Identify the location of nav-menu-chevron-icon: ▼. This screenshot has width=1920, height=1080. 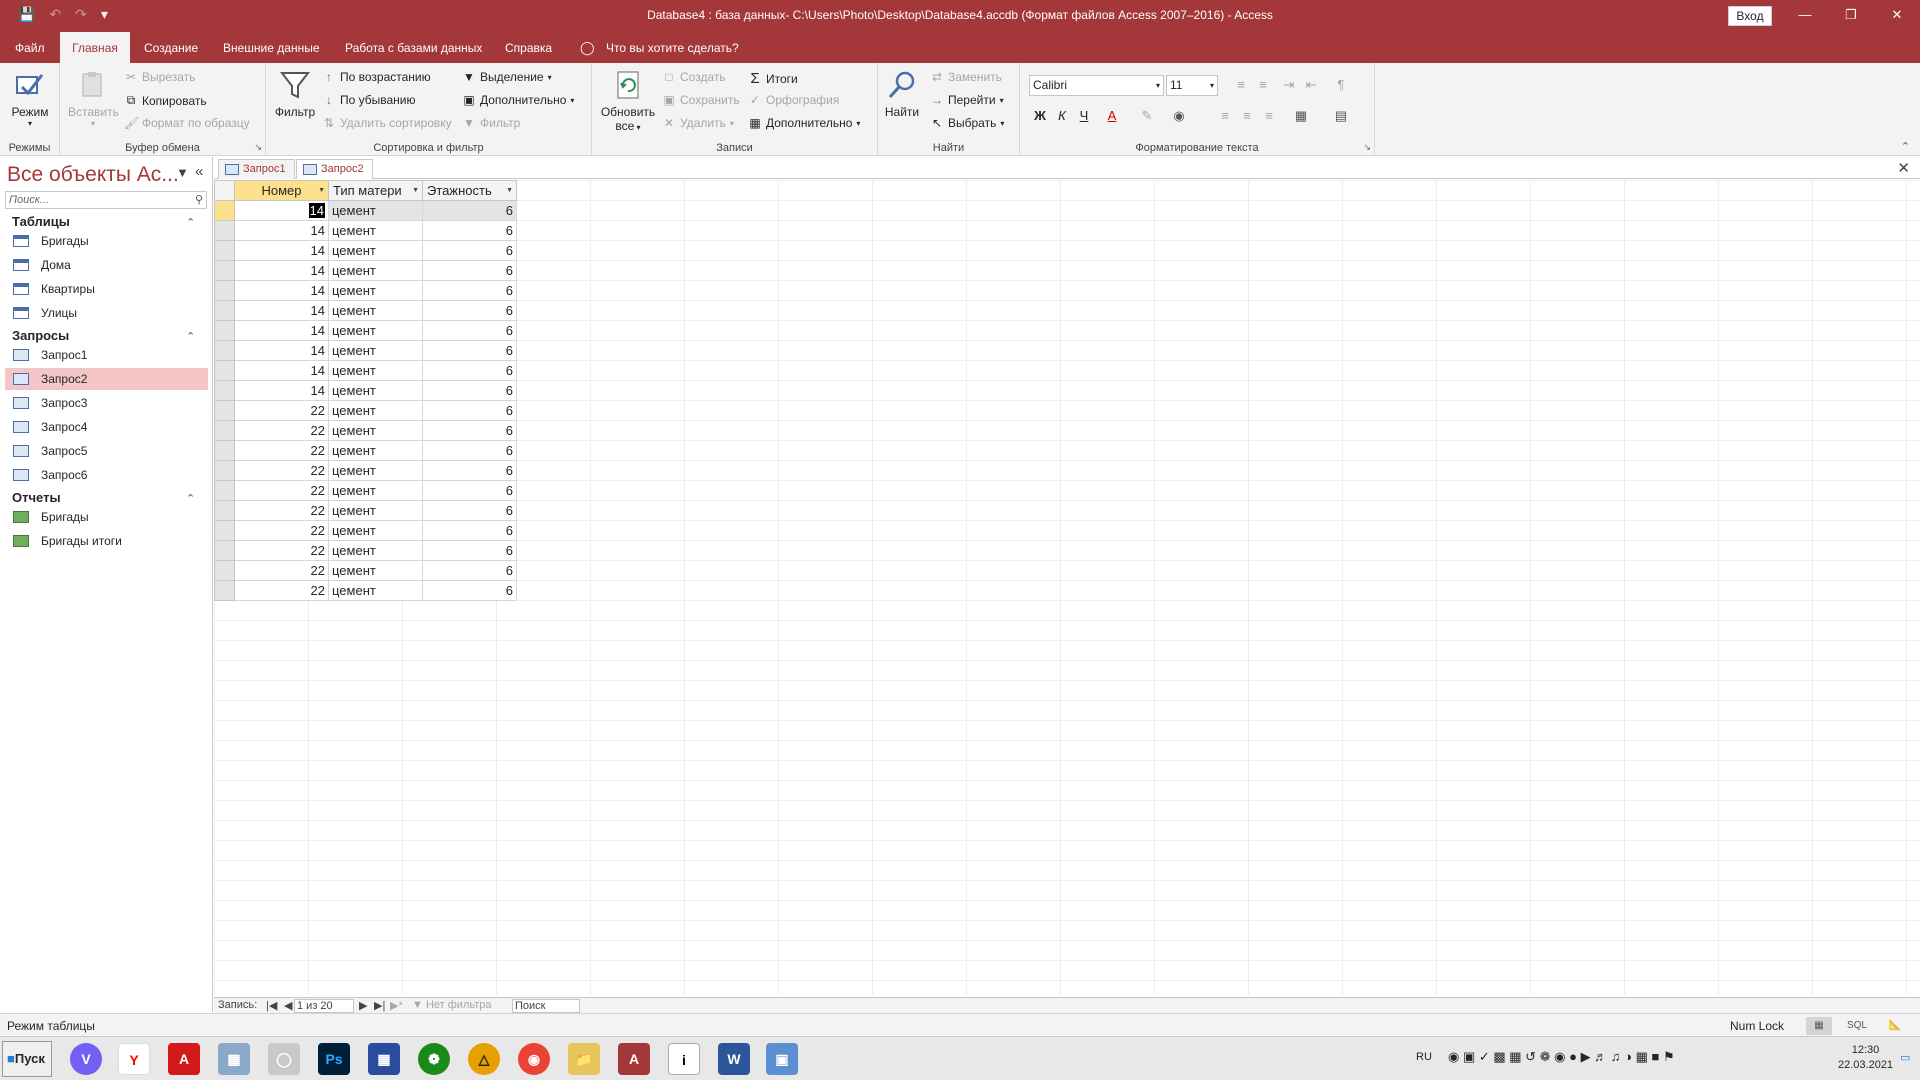
(182, 172).